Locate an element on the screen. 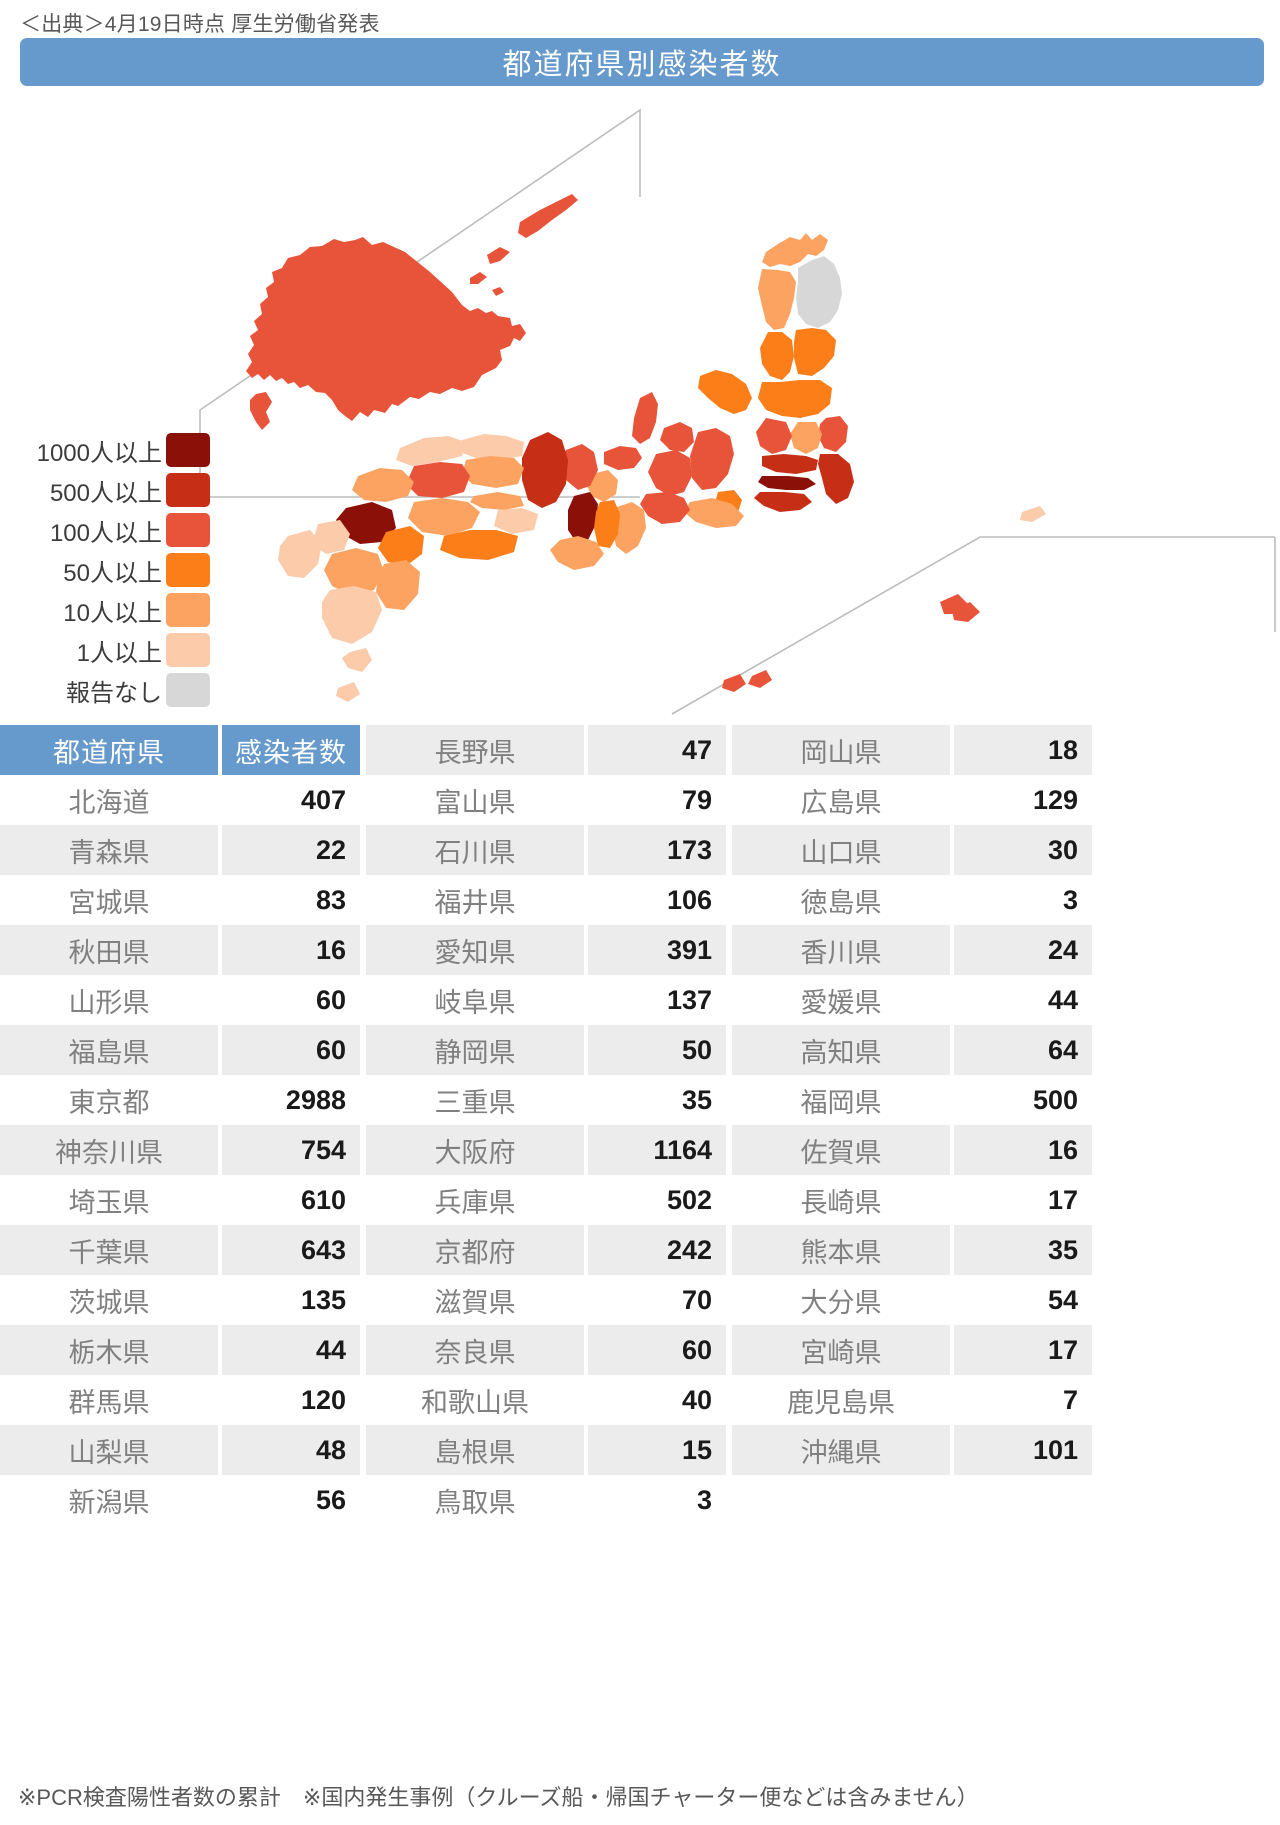 This screenshot has height=1825, width=1280. prefecture-name: 長野県 is located at coordinates (475, 750).